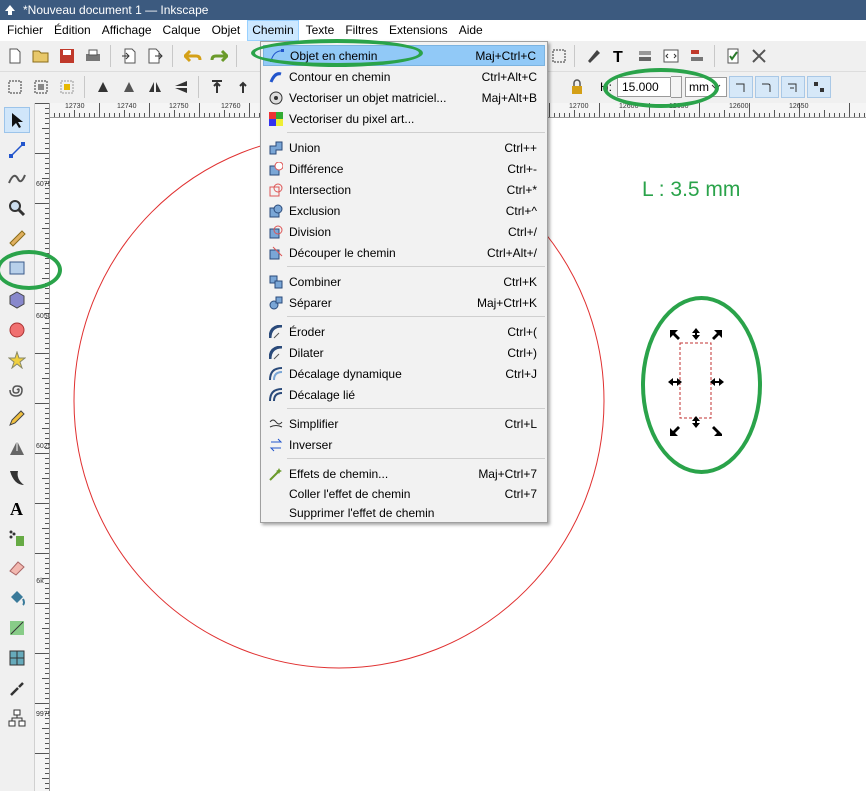 The height and width of the screenshot is (791, 866). Describe the element at coordinates (67, 87) in the screenshot. I see `deselect-icon` at that location.